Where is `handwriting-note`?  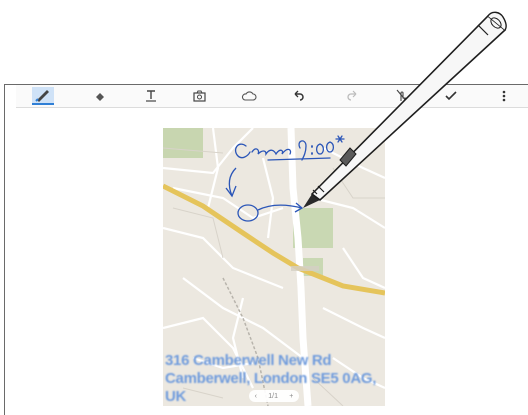 handwriting-note is located at coordinates (289, 148).